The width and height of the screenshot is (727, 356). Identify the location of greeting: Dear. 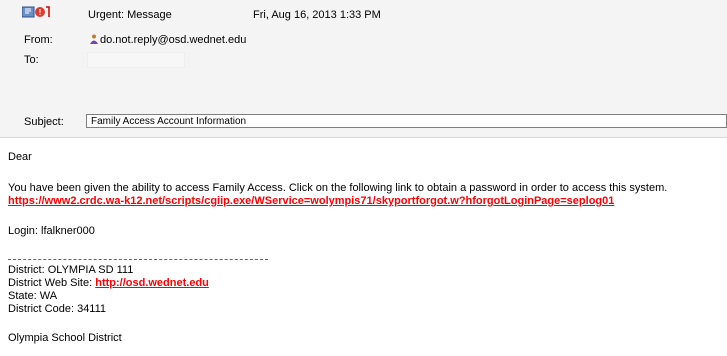
(20, 157).